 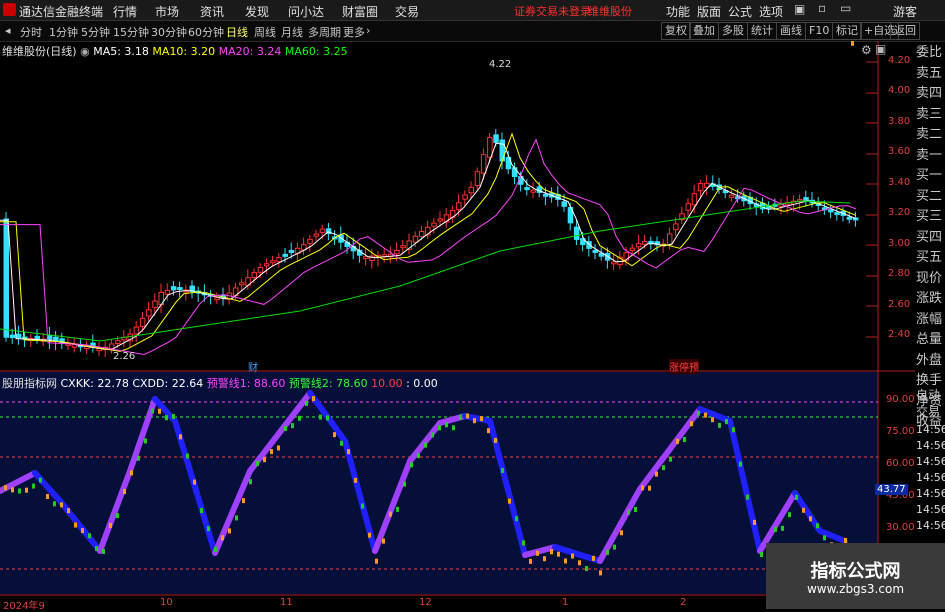 What do you see at coordinates (167, 11) in the screenshot?
I see `menu-shichang: 市场` at bounding box center [167, 11].